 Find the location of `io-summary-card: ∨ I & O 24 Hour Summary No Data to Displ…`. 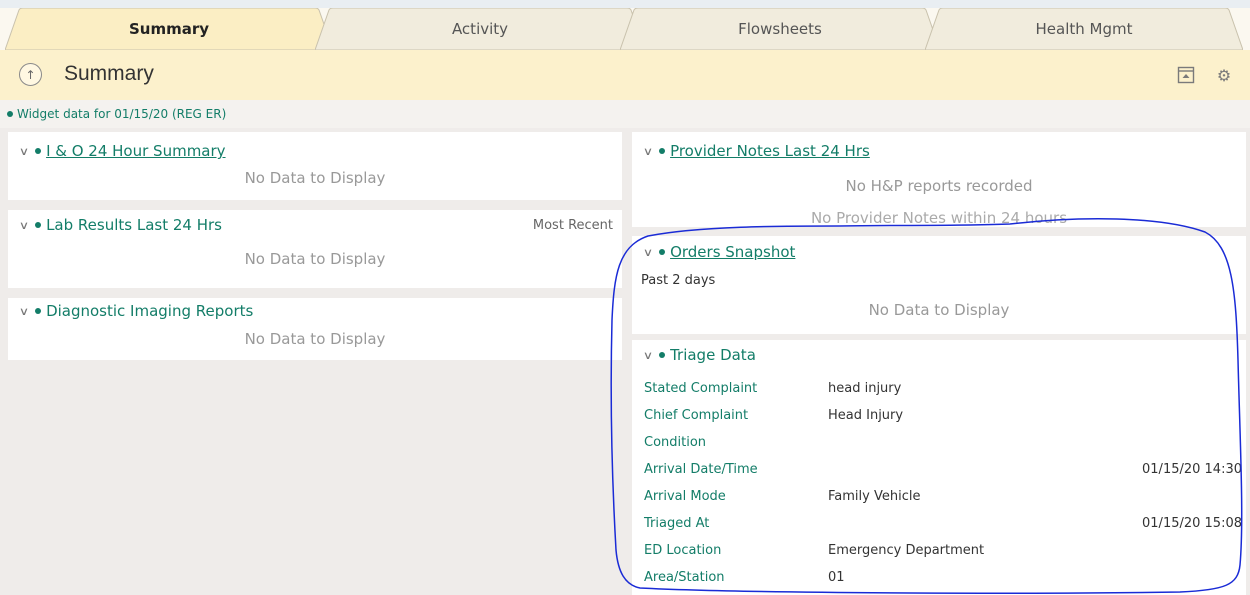

io-summary-card: ∨ I & O 24 Hour Summary No Data to Displ… is located at coordinates (315, 166).